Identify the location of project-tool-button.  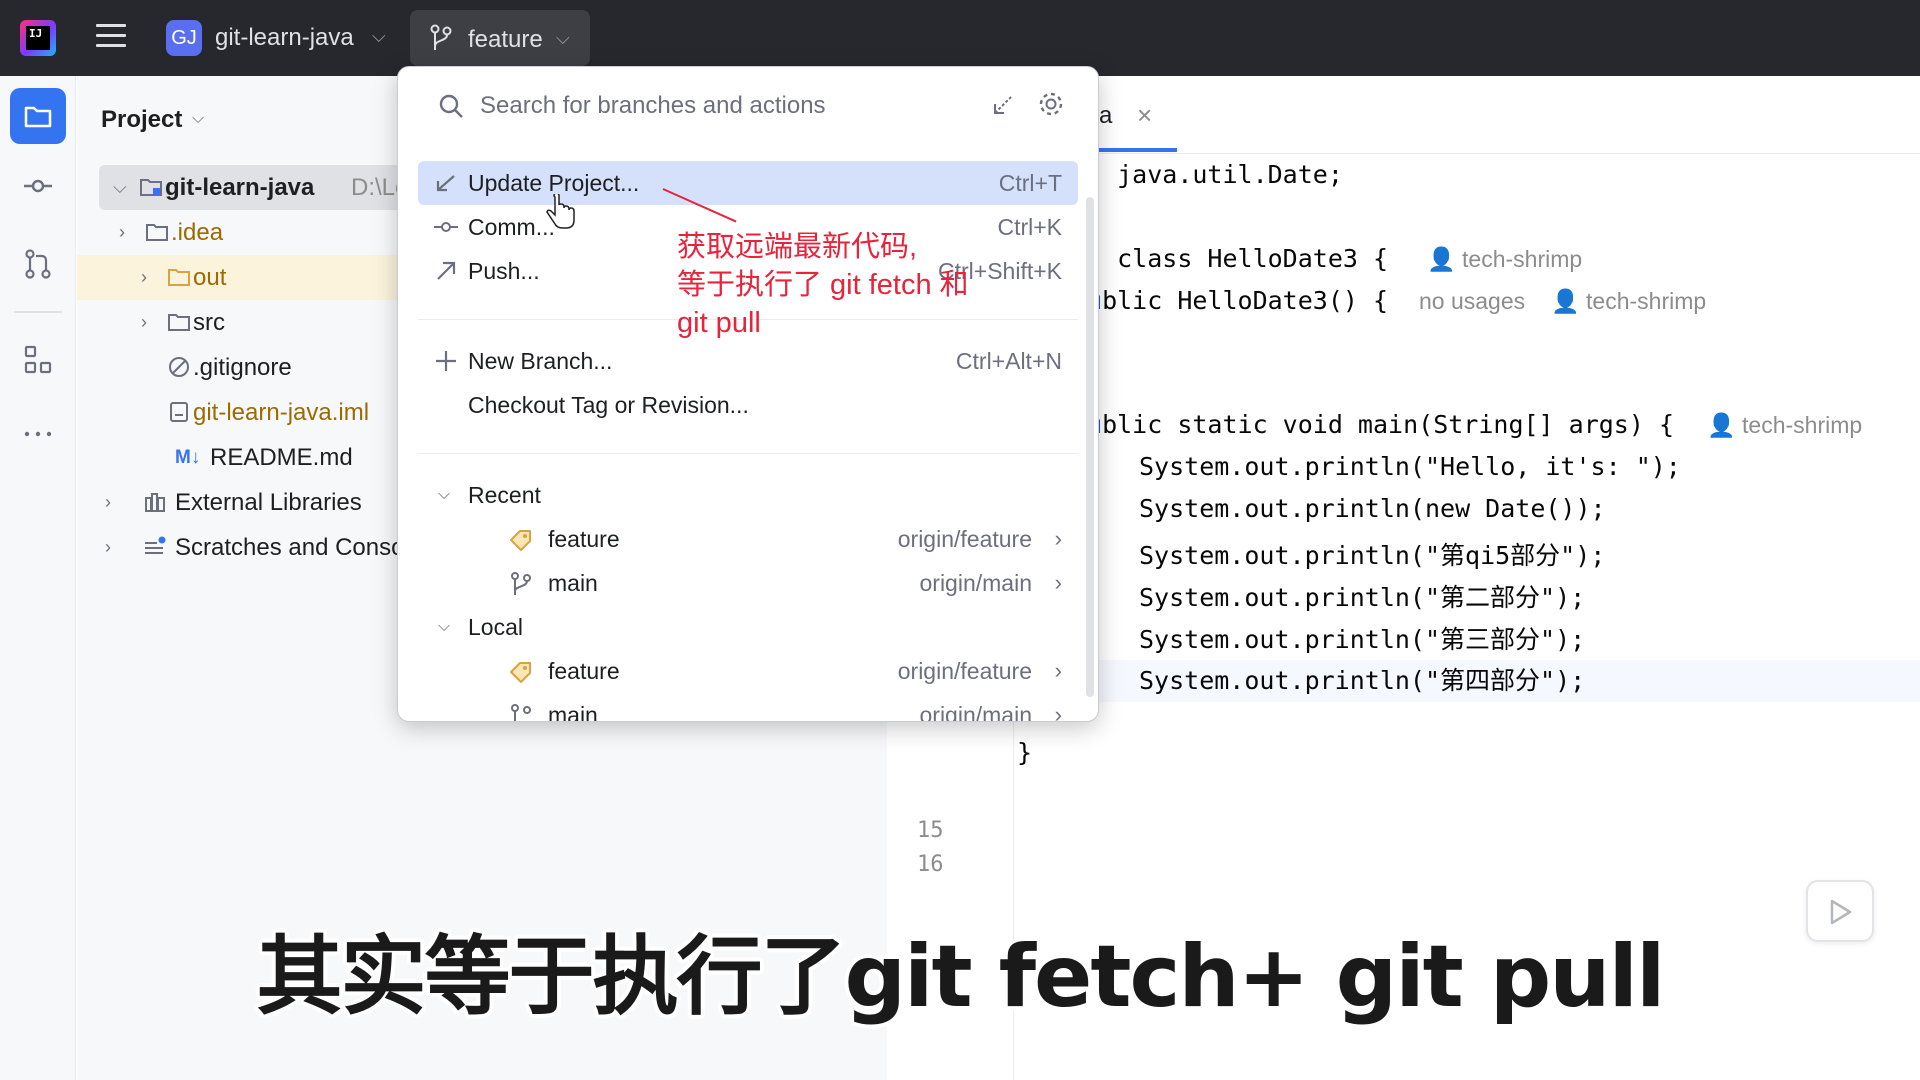
(38, 116).